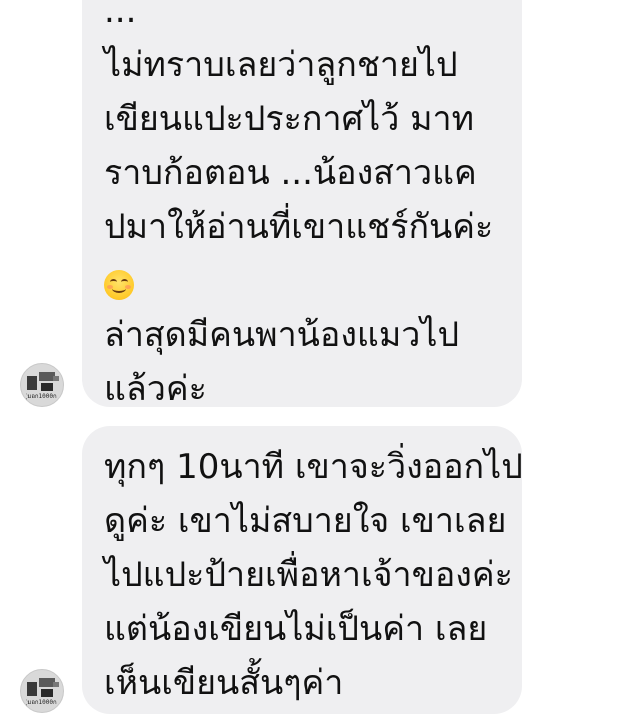 The image size is (640, 727). What do you see at coordinates (224, 683) in the screenshot?
I see `message-line: เห็นเขียนสั้นๆค่า` at bounding box center [224, 683].